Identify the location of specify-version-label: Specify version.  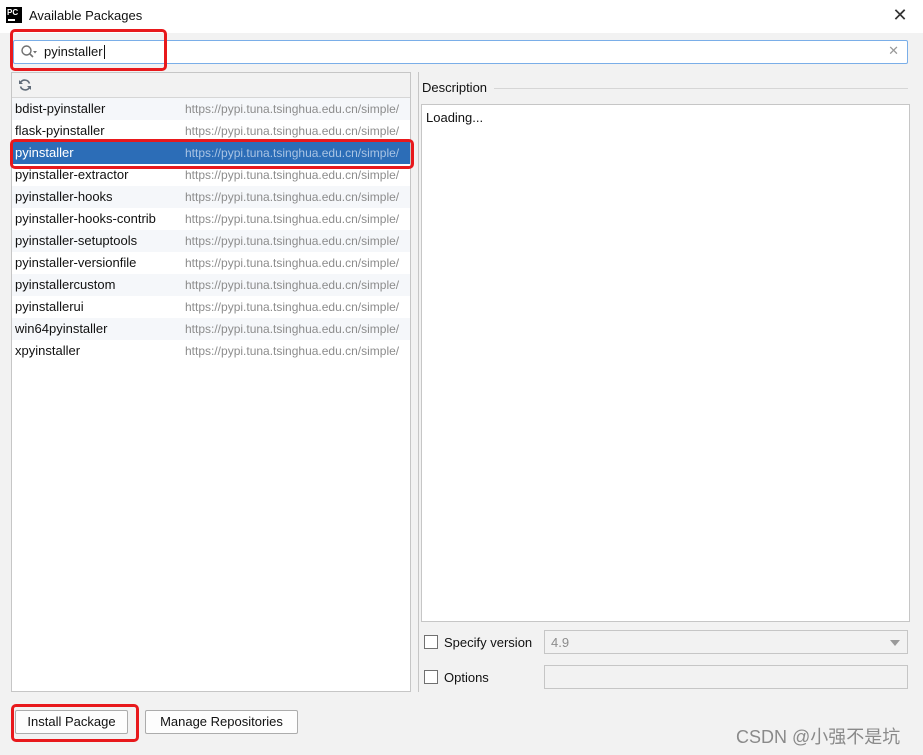
(488, 642).